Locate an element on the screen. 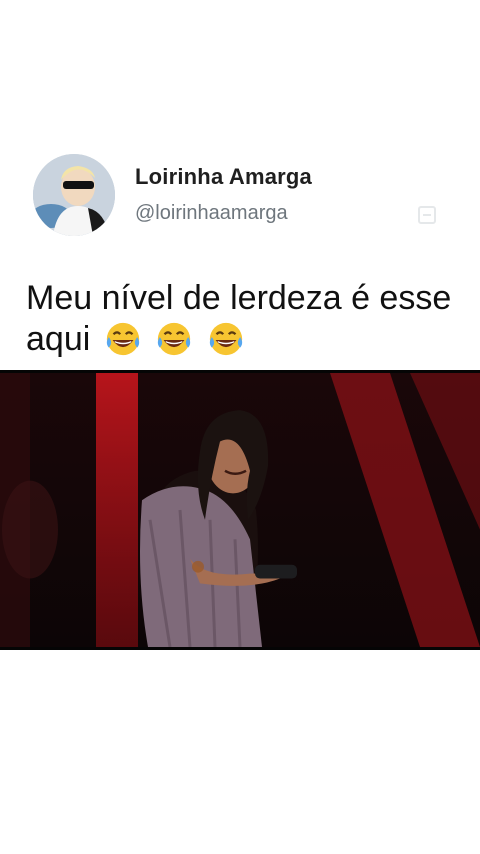  emoji-row is located at coordinates (172, 341).